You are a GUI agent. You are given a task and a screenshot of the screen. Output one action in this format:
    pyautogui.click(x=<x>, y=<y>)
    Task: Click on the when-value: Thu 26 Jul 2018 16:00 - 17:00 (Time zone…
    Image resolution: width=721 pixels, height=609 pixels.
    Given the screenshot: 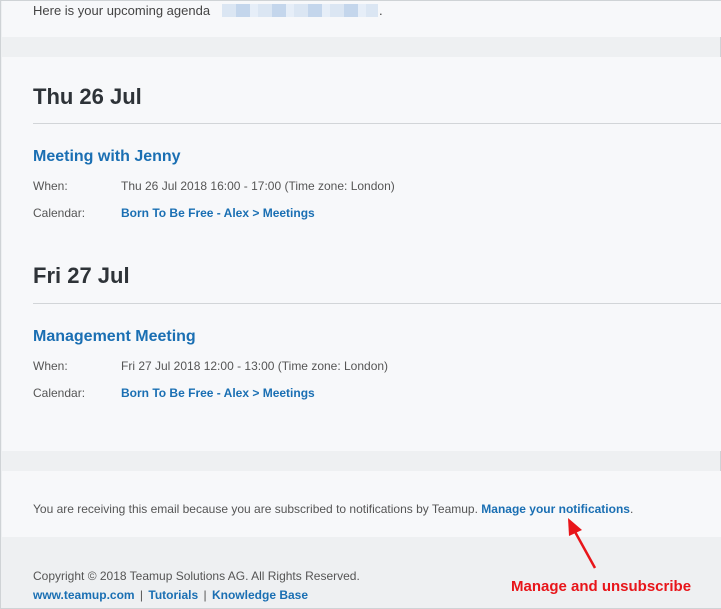 What is the action you would take?
    pyautogui.click(x=258, y=186)
    